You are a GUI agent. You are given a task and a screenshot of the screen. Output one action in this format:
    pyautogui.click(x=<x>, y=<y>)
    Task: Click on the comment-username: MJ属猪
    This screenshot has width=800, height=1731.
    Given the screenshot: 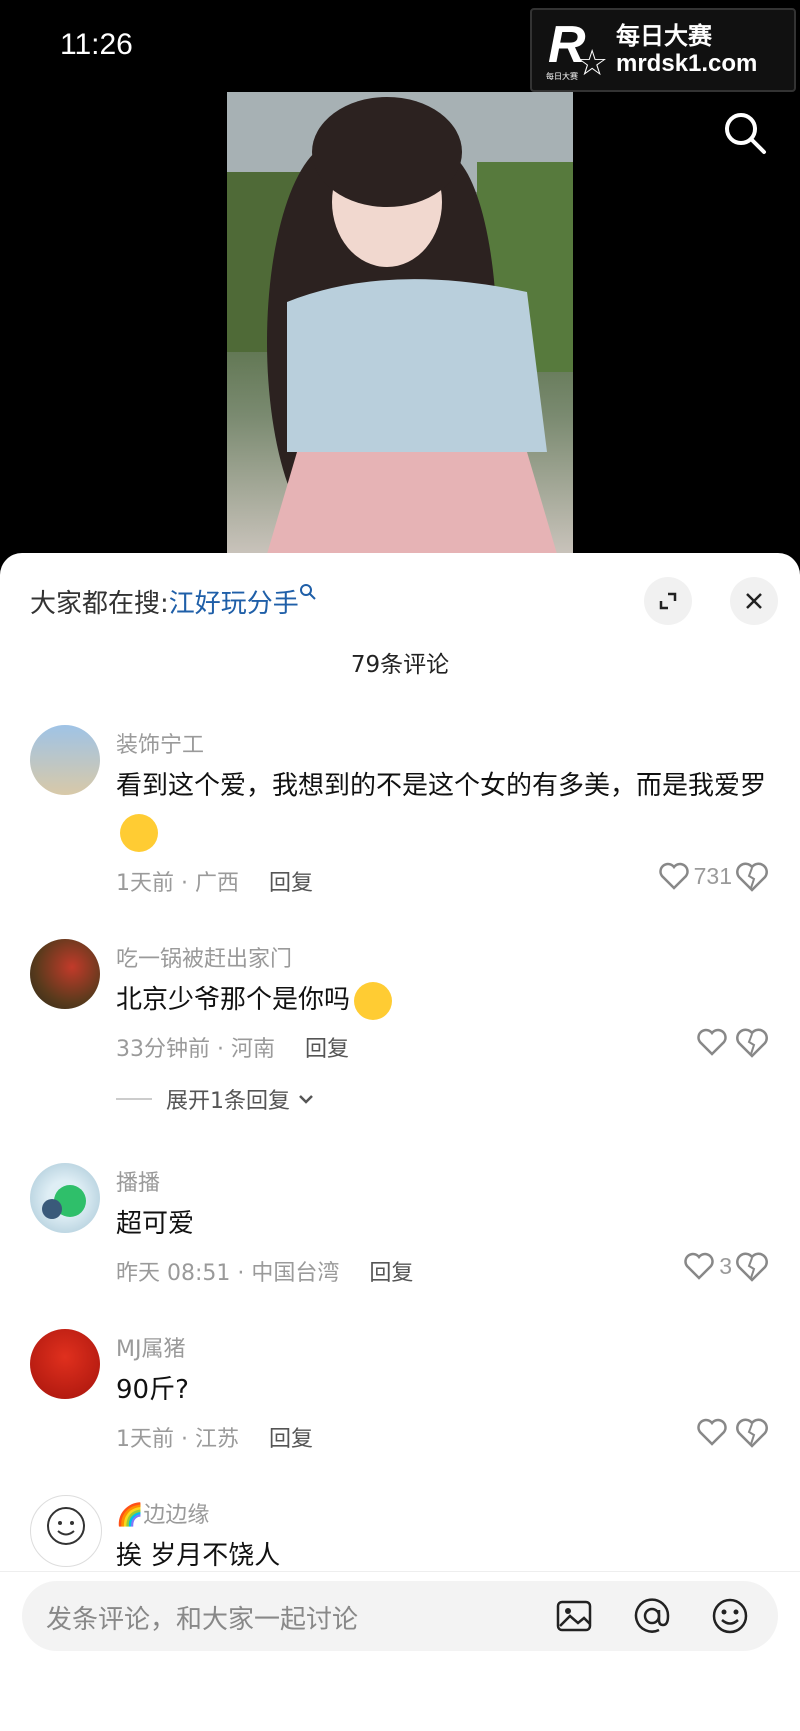 What is the action you would take?
    pyautogui.click(x=150, y=1347)
    